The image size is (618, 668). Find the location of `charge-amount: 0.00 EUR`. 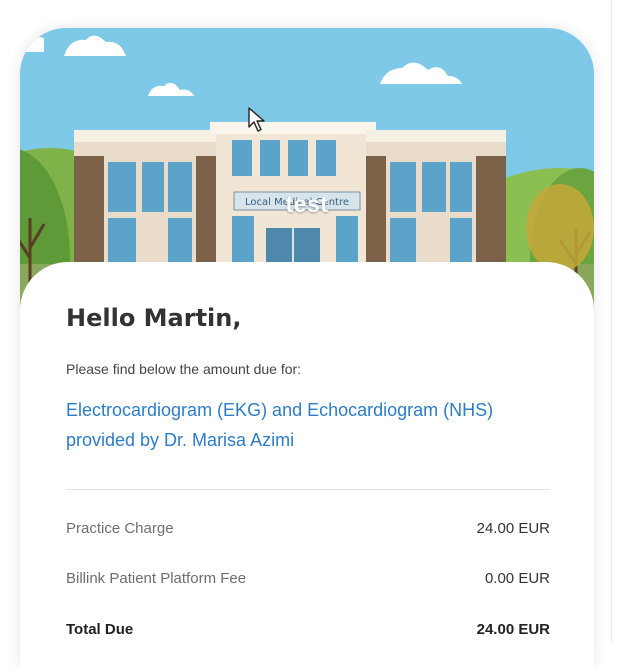

charge-amount: 0.00 EUR is located at coordinates (517, 578).